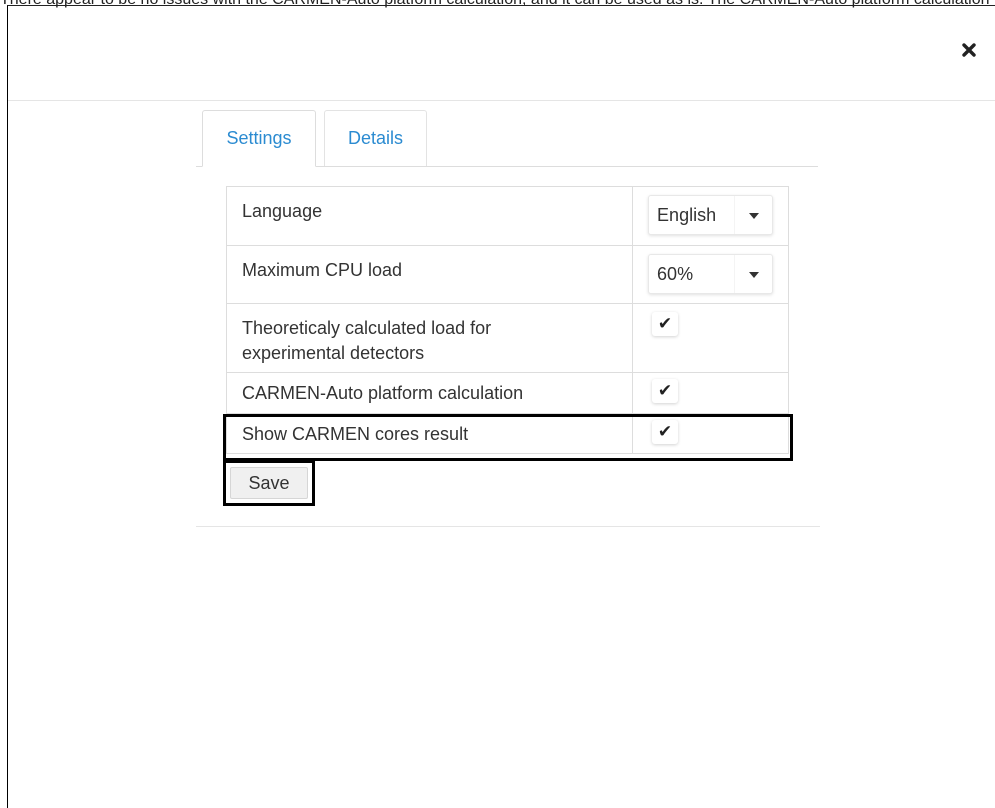 Image resolution: width=995 pixels, height=808 pixels. I want to click on setting-row-cpu-load: Maximum CPU load 60%, so click(507, 274).